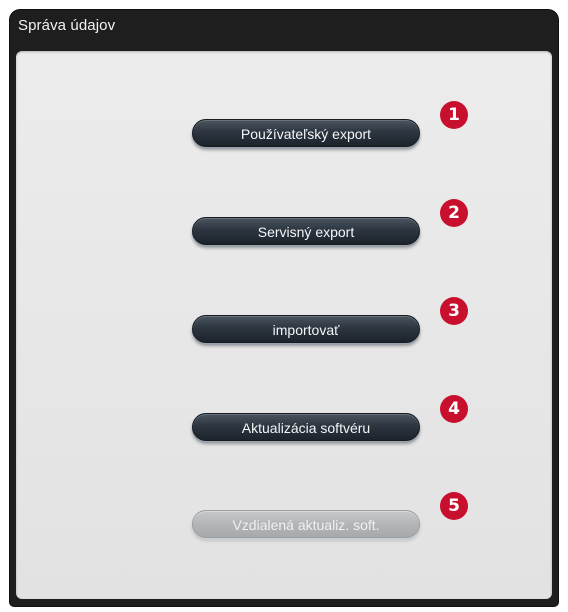 The height and width of the screenshot is (612, 568). I want to click on dialog-title: Správa údajov, so click(67, 25).